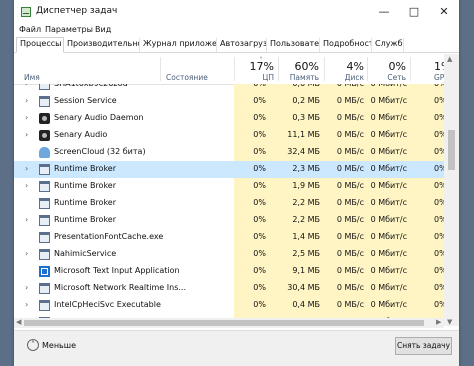 This screenshot has width=474, height=366. What do you see at coordinates (85, 100) in the screenshot?
I see `process-name: Session Service` at bounding box center [85, 100].